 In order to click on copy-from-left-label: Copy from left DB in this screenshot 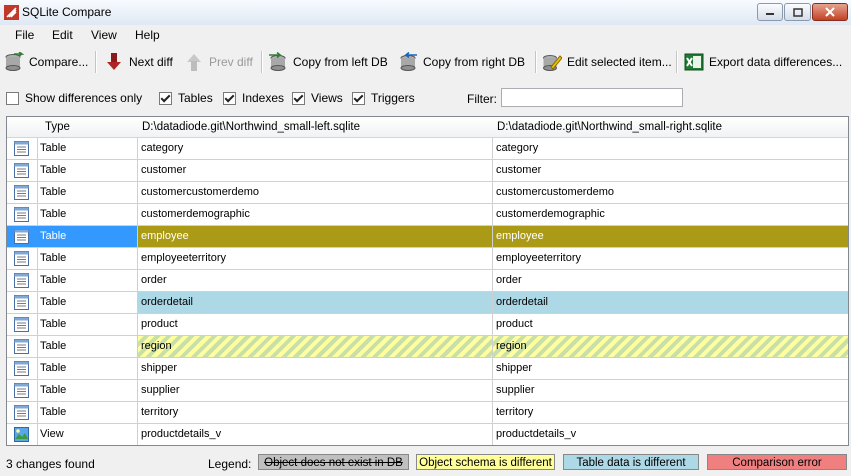, I will do `click(340, 62)`.